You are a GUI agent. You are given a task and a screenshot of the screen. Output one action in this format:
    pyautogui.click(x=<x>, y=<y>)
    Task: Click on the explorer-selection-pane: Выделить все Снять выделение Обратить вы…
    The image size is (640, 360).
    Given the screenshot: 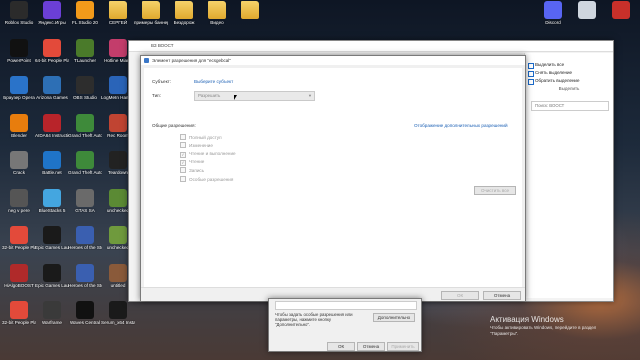 What is the action you would take?
    pyautogui.click(x=568, y=175)
    